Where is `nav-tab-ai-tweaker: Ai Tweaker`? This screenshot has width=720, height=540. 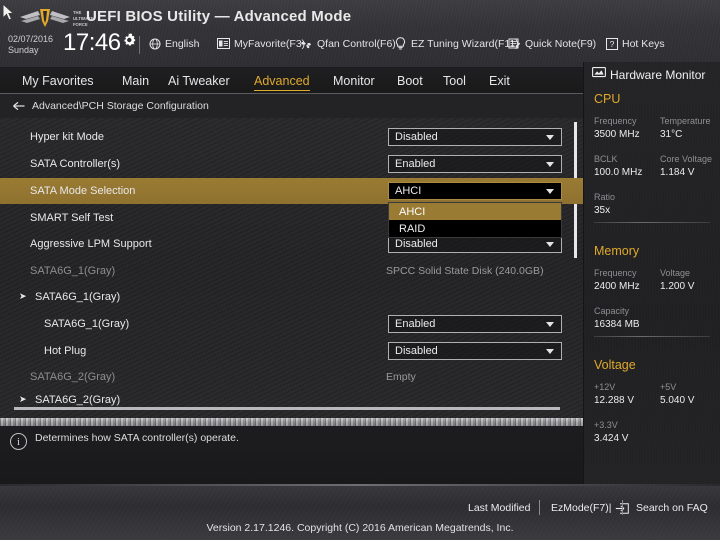 nav-tab-ai-tweaker: Ai Tweaker is located at coordinates (199, 81).